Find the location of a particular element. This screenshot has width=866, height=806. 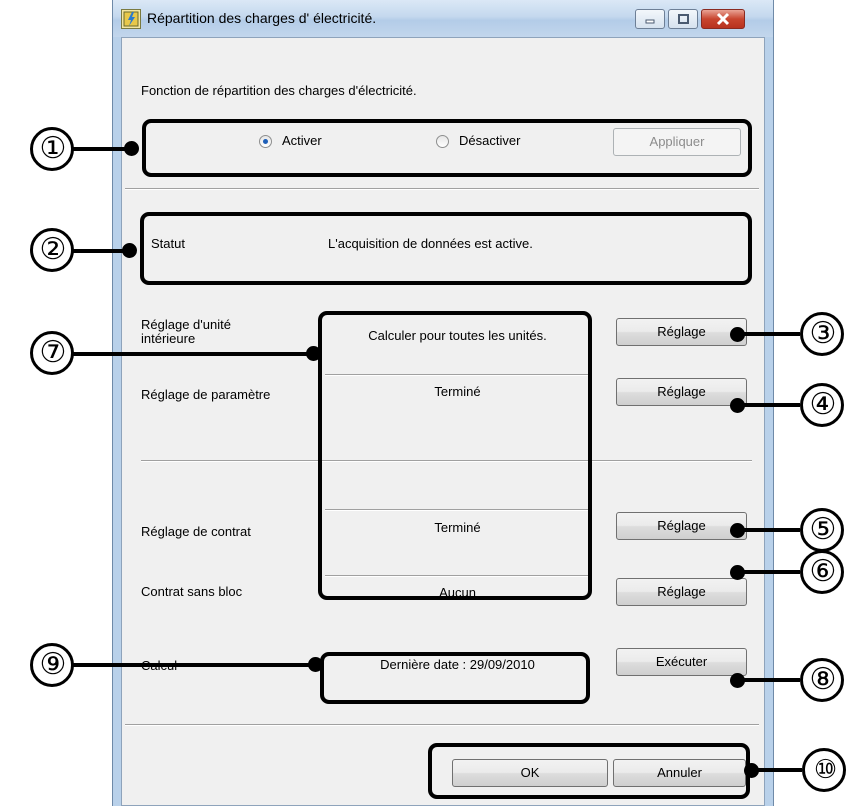

parameter-setting-label: Réglage de paramètre is located at coordinates (206, 394).